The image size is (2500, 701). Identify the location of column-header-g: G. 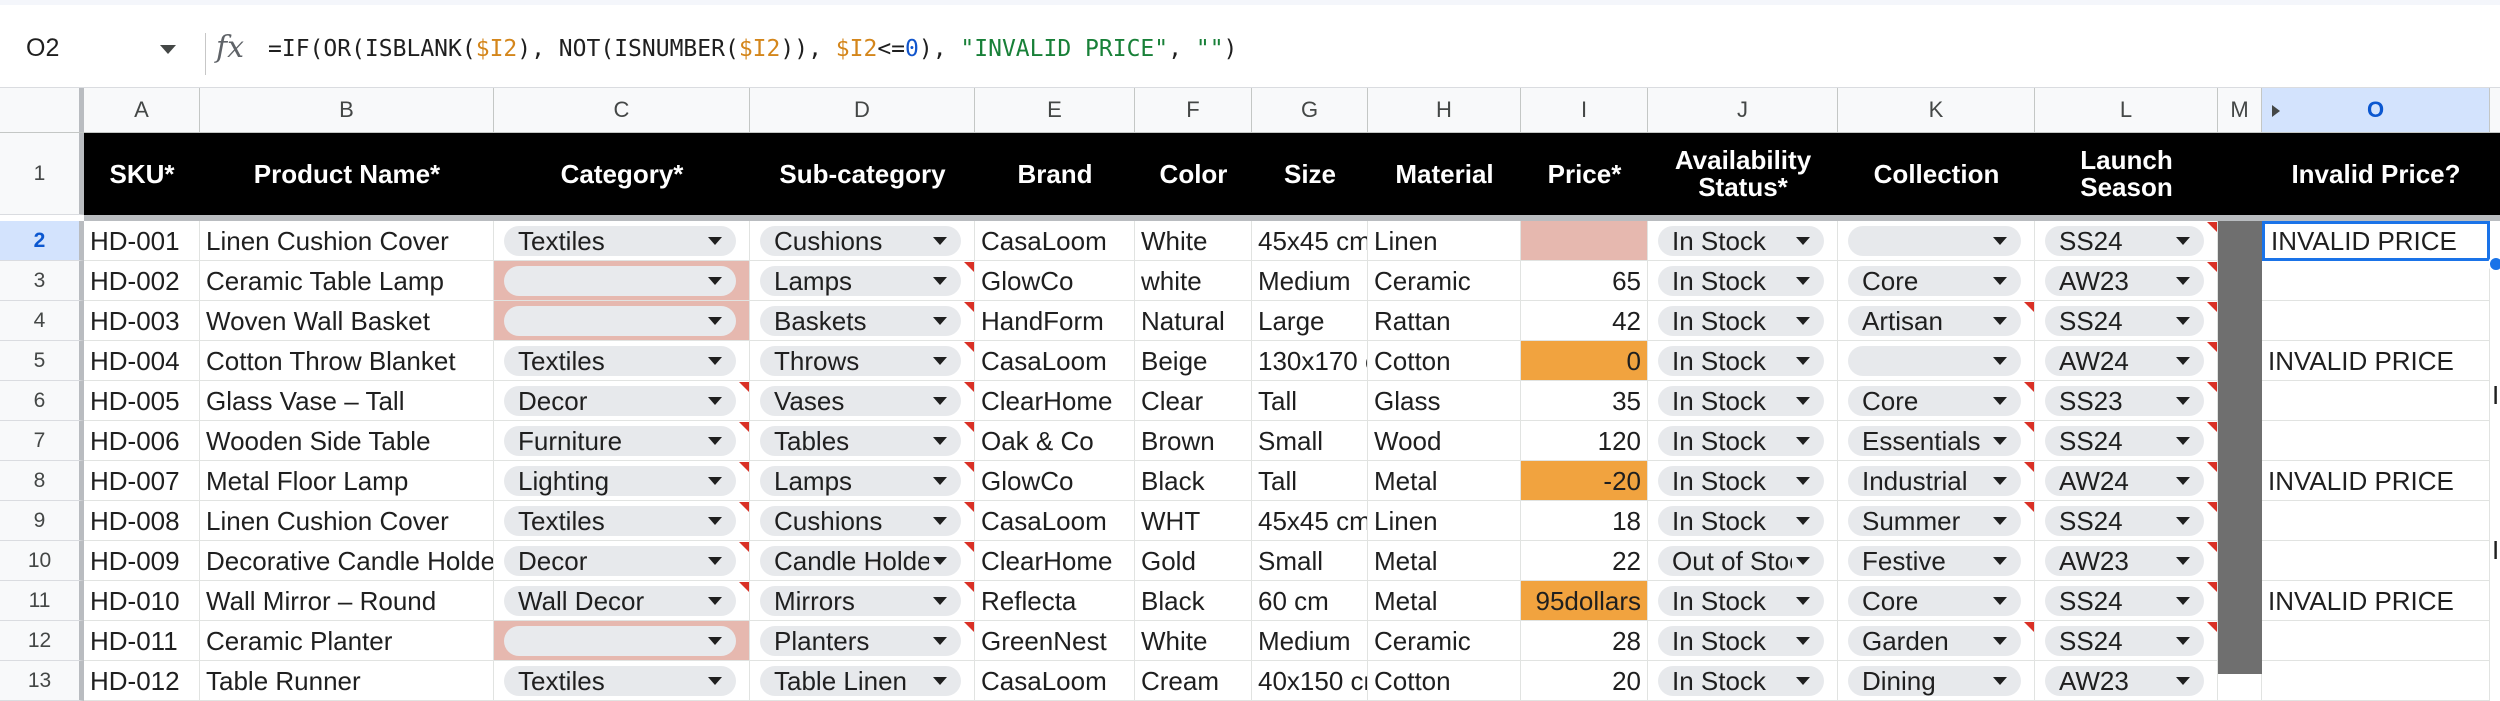
(1310, 110).